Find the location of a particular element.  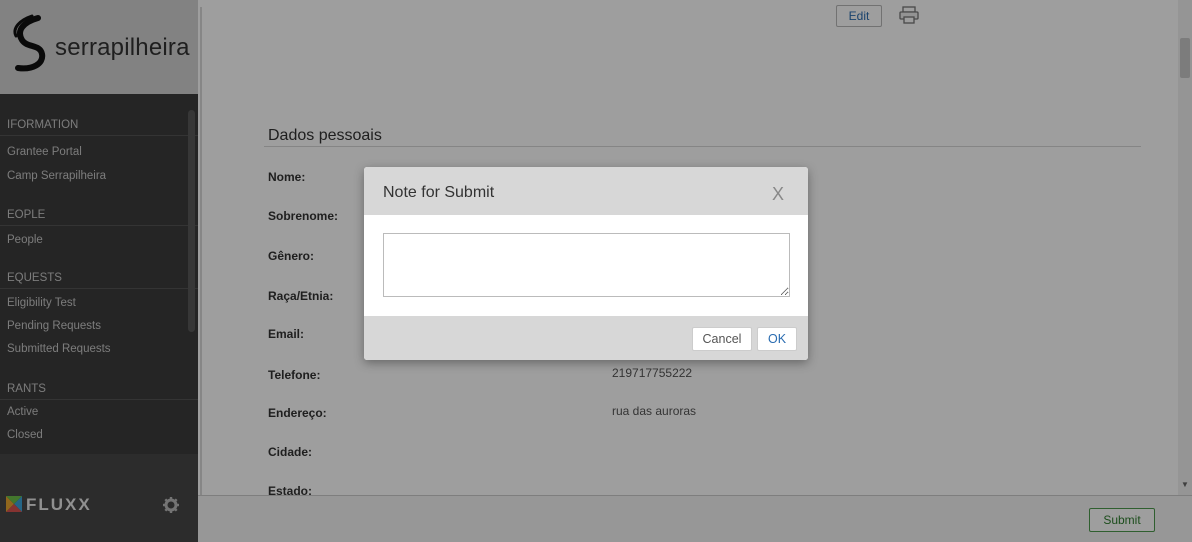

dialog-title: Note for Submit is located at coordinates (439, 192).